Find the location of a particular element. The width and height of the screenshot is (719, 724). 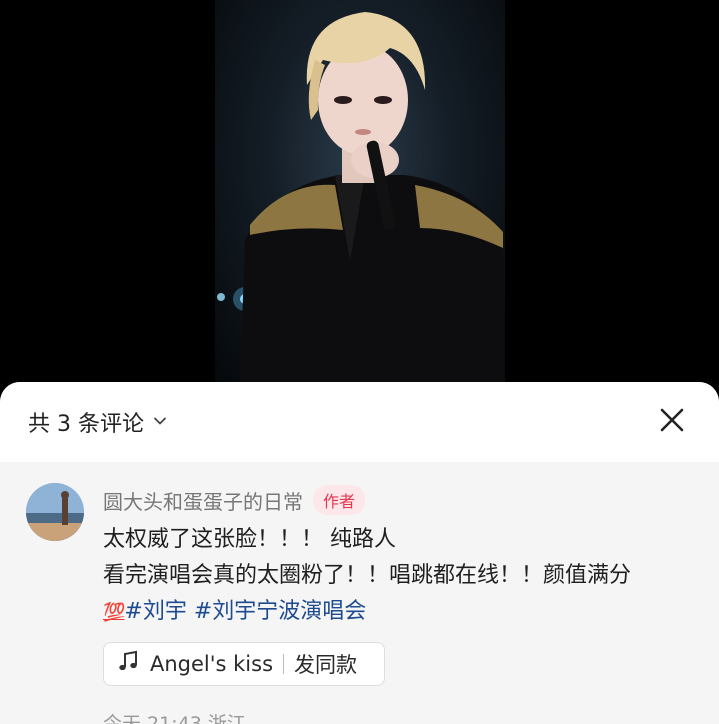

author-badge: 作者 is located at coordinates (339, 500).